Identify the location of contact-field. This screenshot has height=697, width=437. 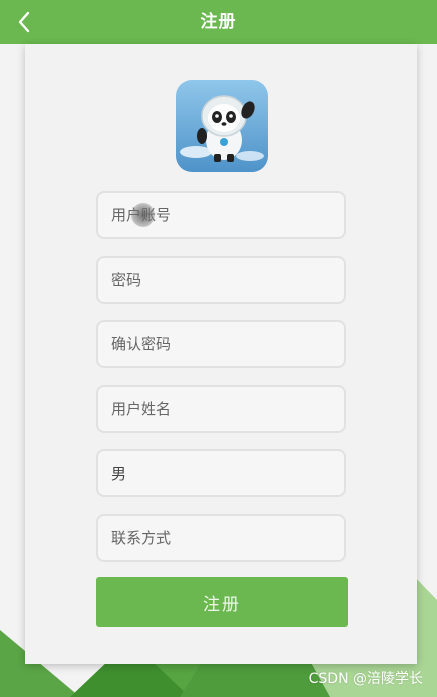
(221, 538).